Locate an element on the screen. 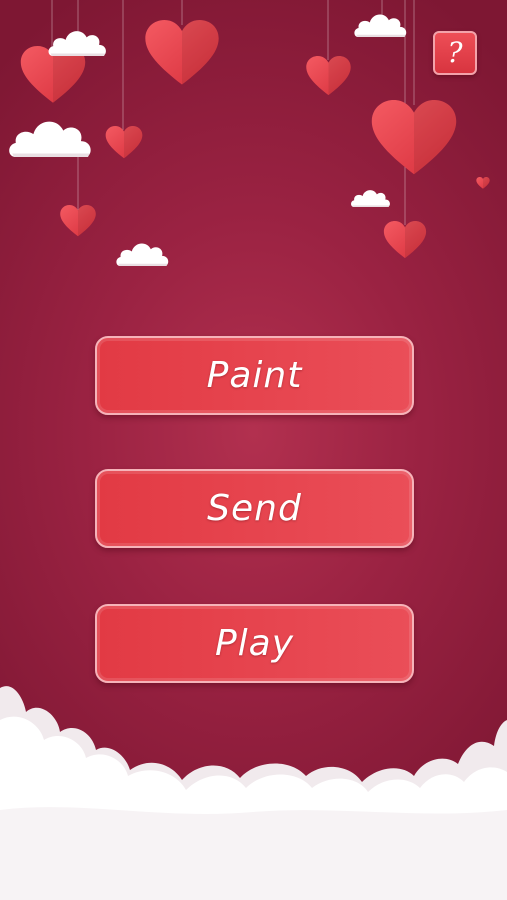 This screenshot has width=507, height=900. send-button: Send is located at coordinates (254, 508).